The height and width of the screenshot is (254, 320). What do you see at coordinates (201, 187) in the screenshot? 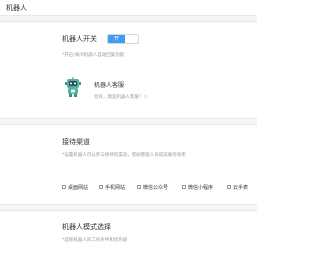
I see `channel-option-label: 微信小程序` at bounding box center [201, 187].